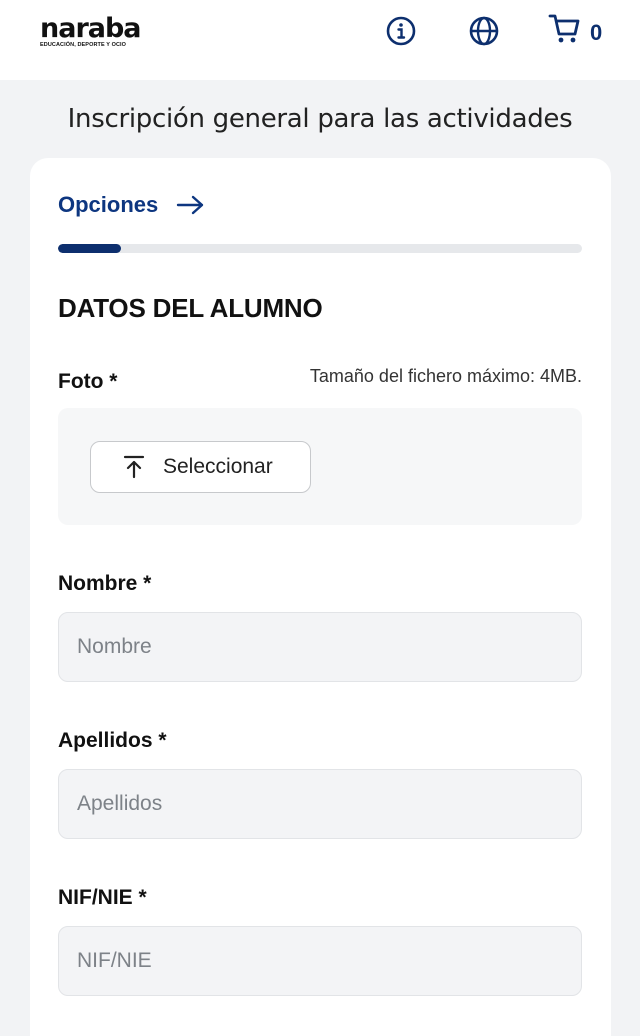 This screenshot has height=1036, width=640. What do you see at coordinates (320, 40) in the screenshot?
I see `app-header: naraba EDUCACIÓN, DEPORTE Y OCIO 0` at bounding box center [320, 40].